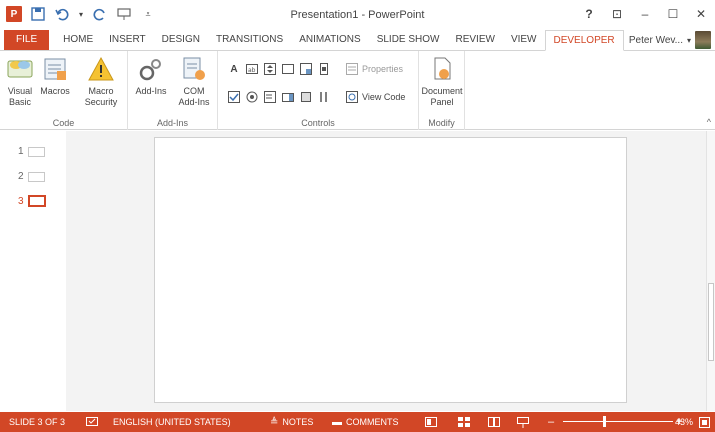 The image size is (715, 432). I want to click on language-indicator: ENGLISH (UNITED STATES), so click(172, 422).